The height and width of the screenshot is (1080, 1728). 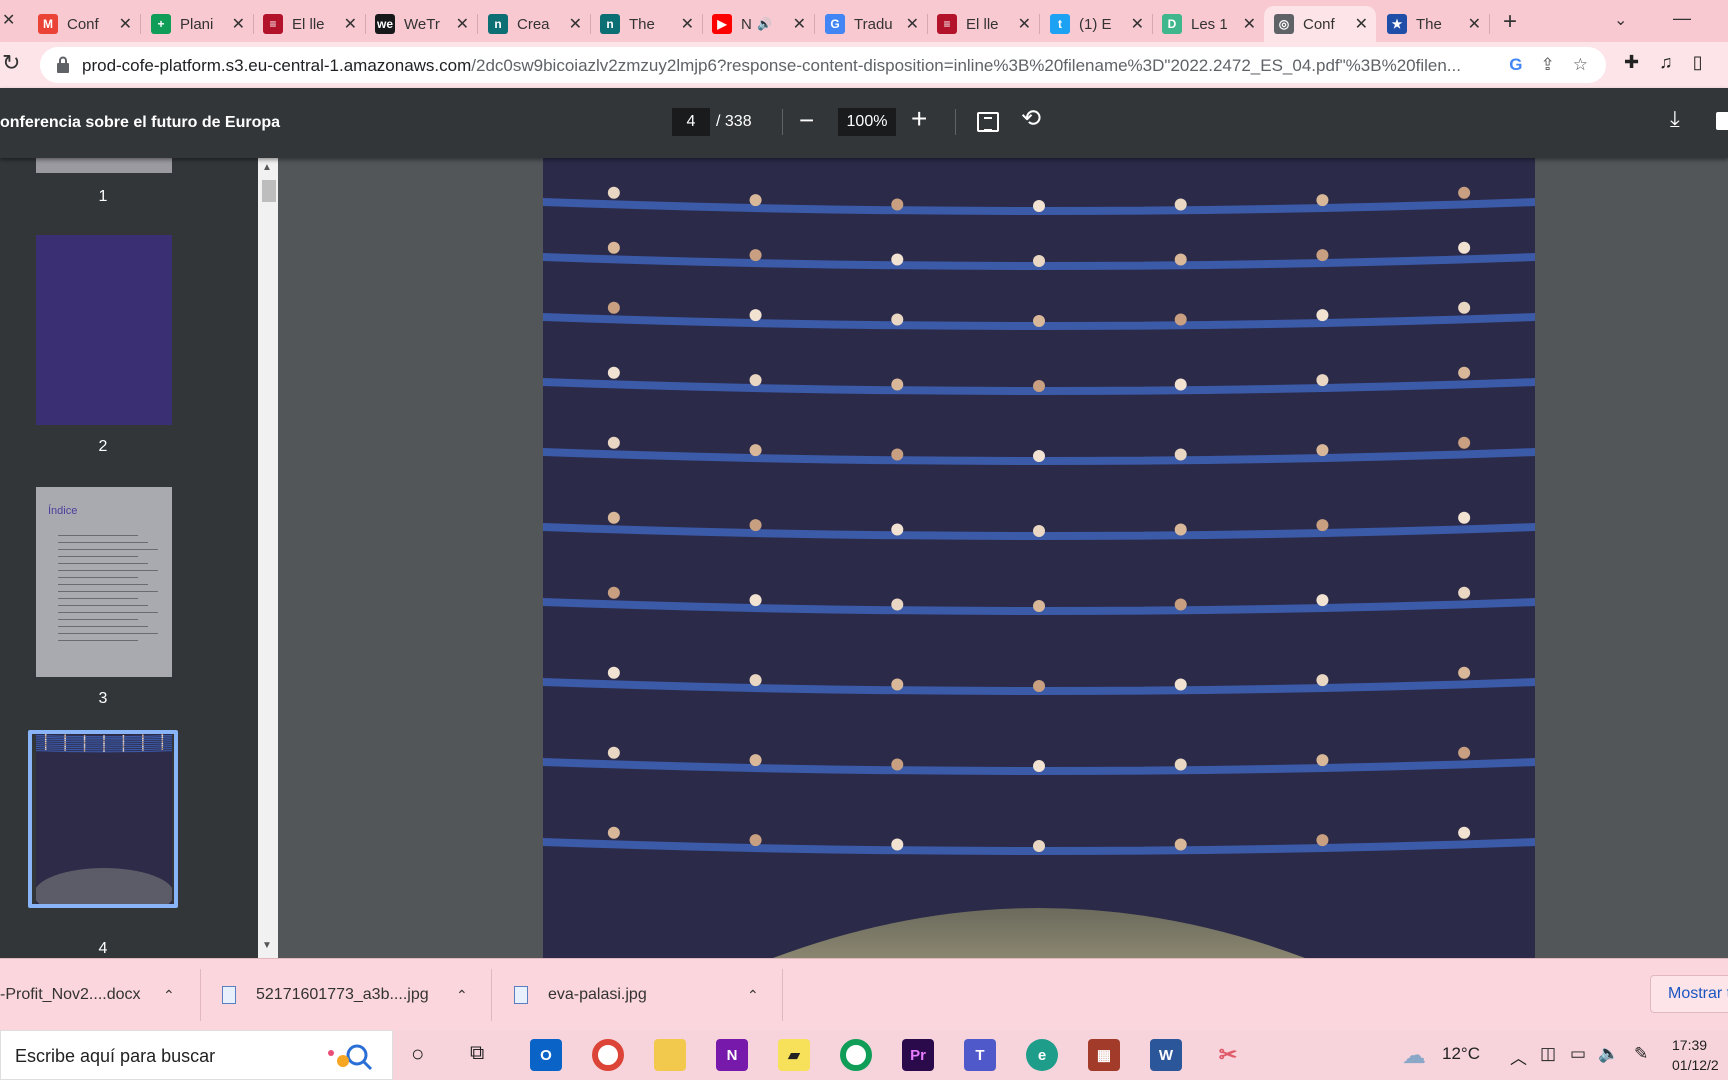 What do you see at coordinates (84, 24) in the screenshot?
I see `browser-tab: M Conf ✕` at bounding box center [84, 24].